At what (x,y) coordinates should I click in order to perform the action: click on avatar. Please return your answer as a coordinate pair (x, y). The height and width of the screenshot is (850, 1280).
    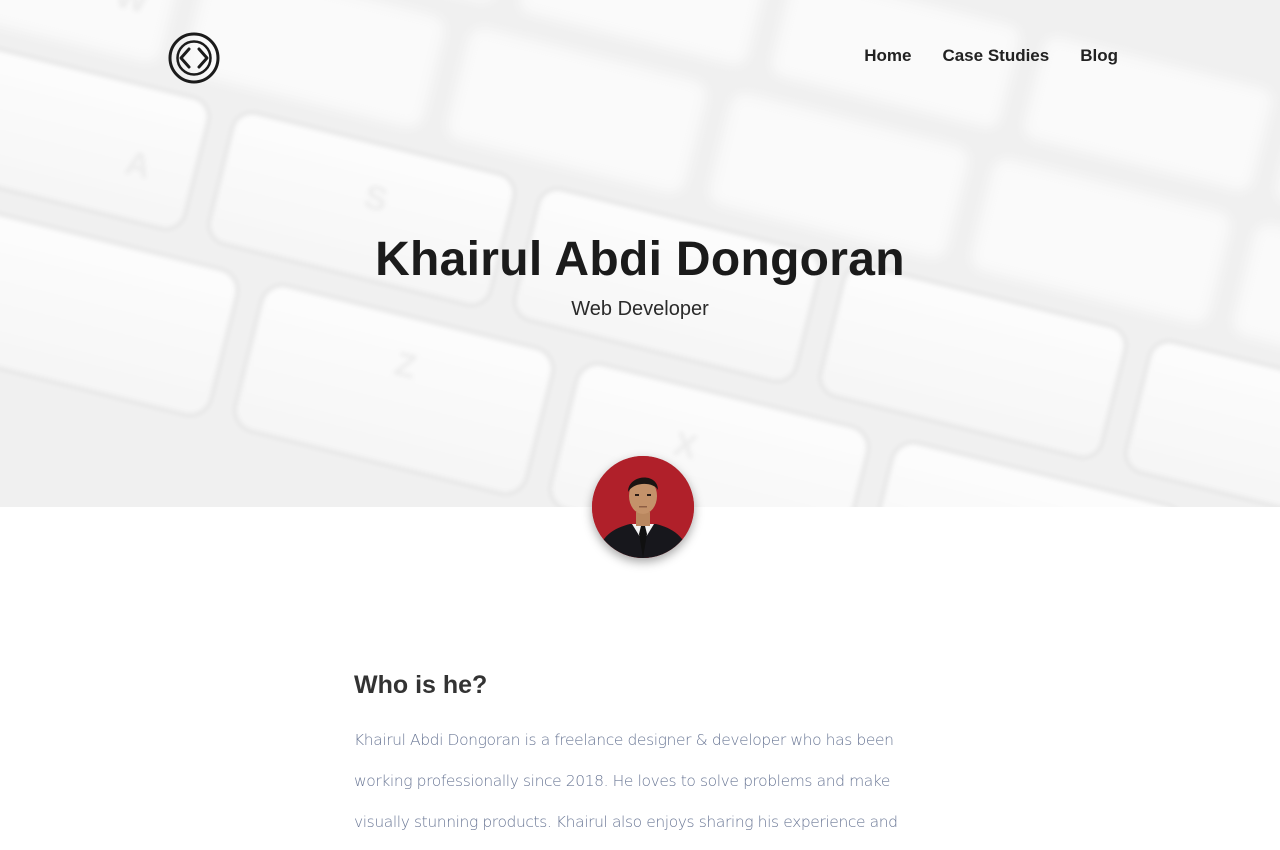
    Looking at the image, I should click on (643, 507).